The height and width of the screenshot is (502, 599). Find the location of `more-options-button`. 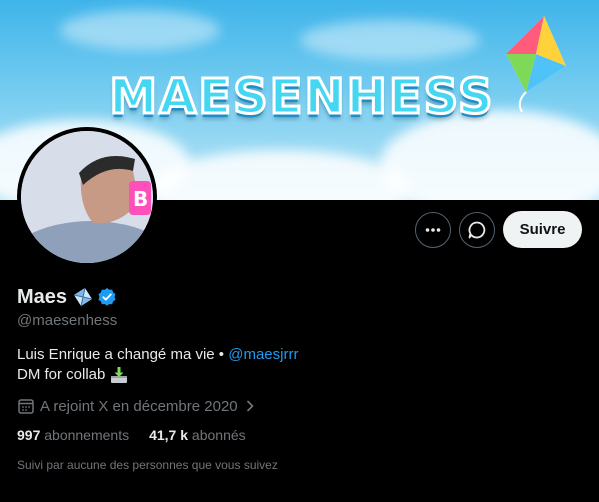

more-options-button is located at coordinates (433, 230).